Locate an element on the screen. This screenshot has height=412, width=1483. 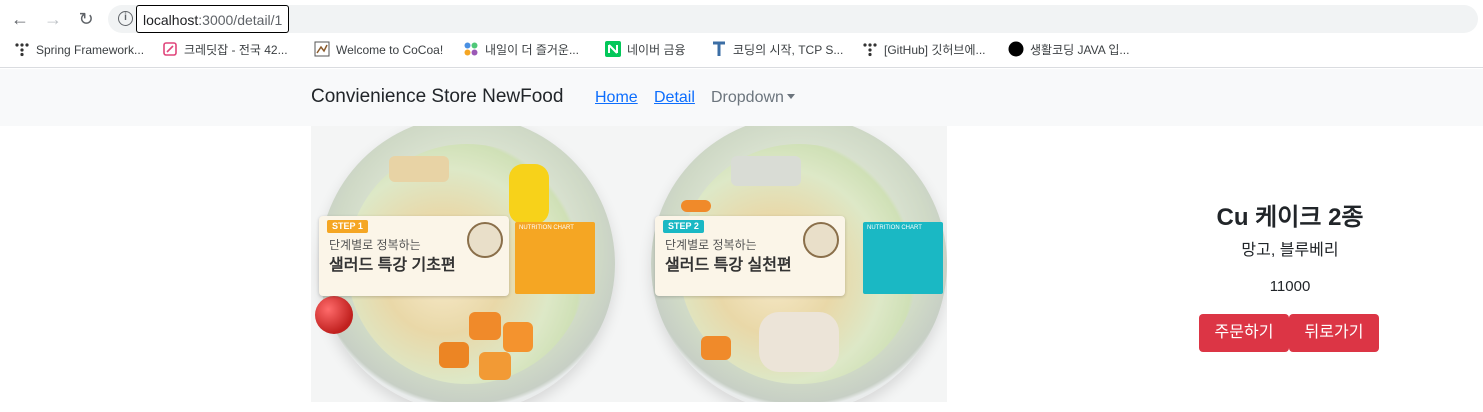
bookmark-item: 네이버 금융 is located at coordinates (645, 50).